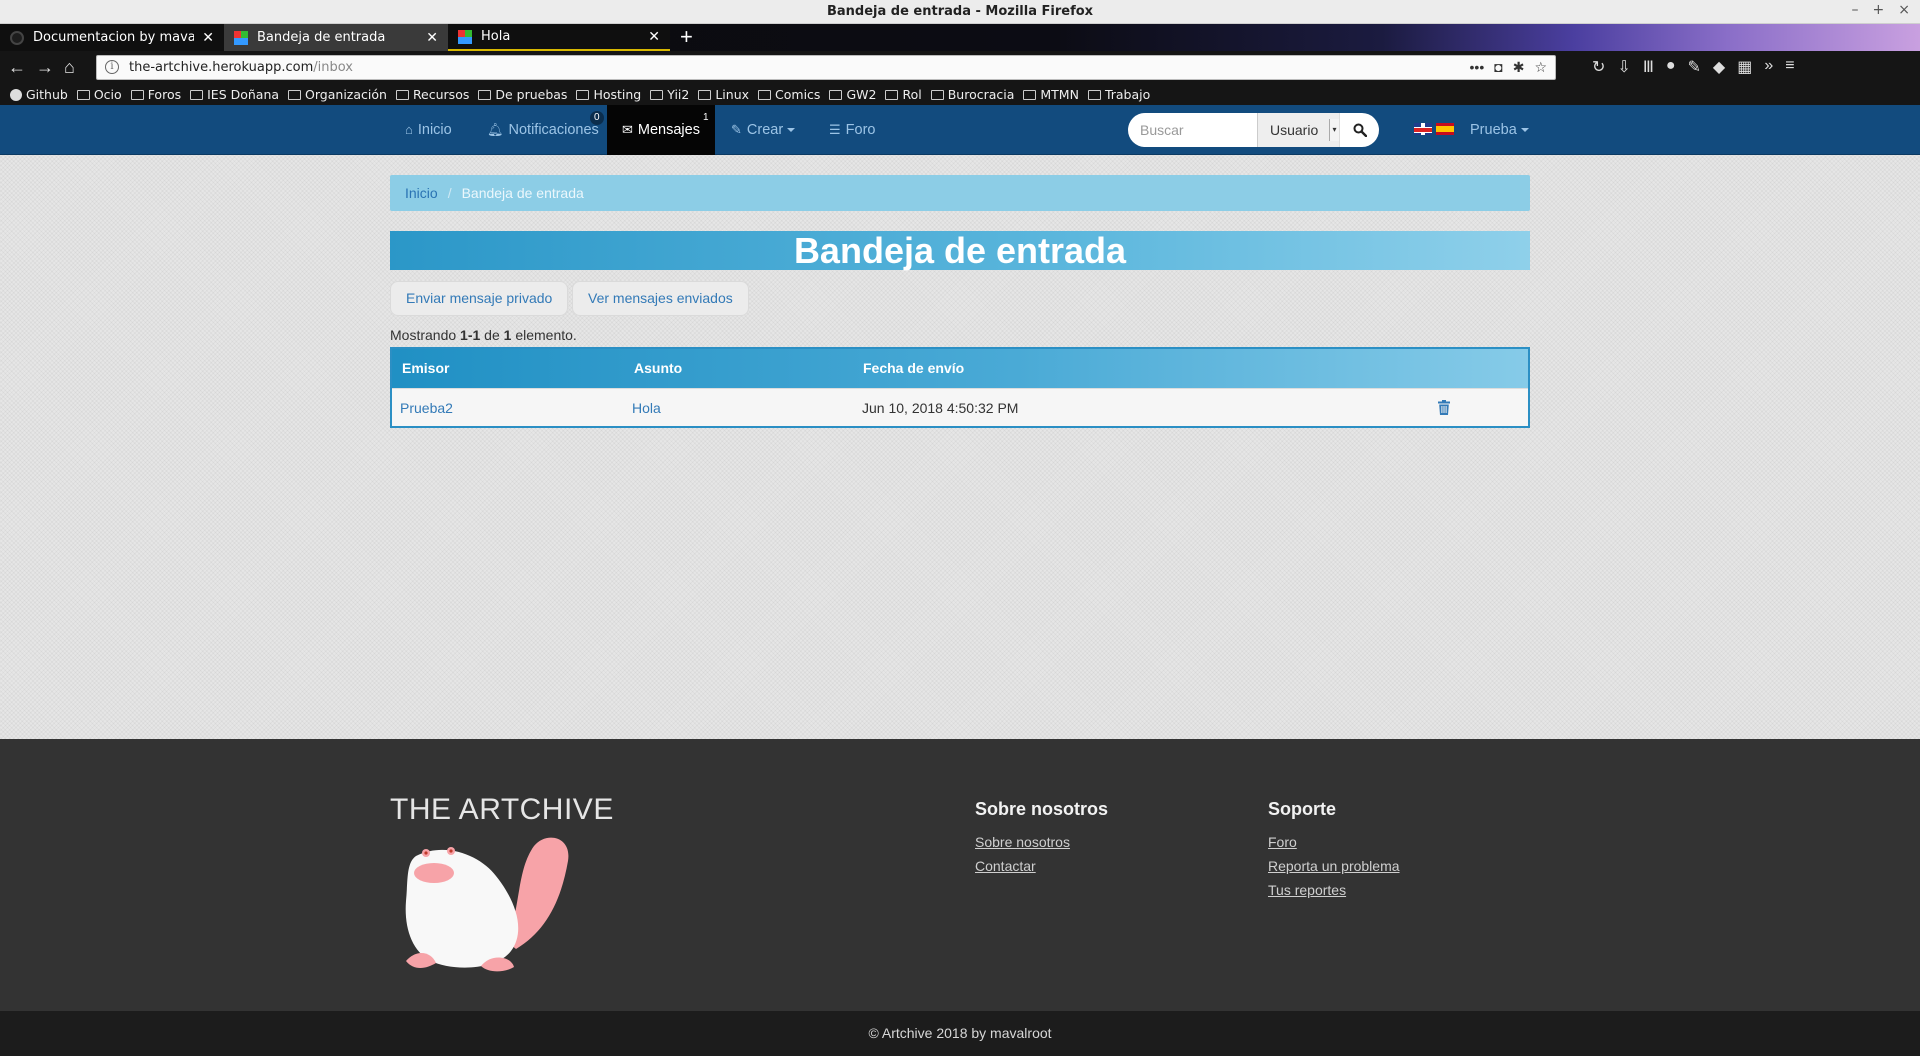  I want to click on window-controls: – + ×, so click(1881, 10).